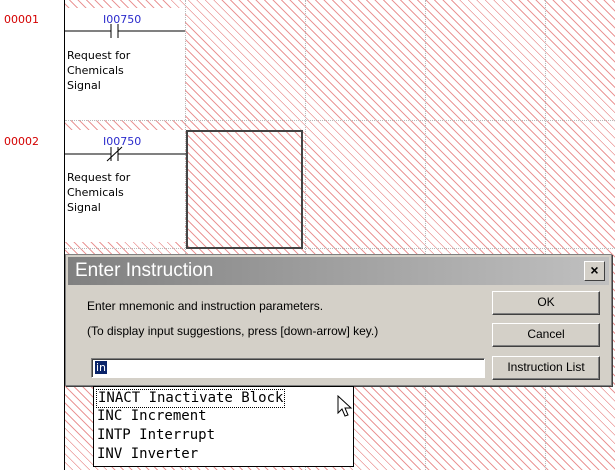  What do you see at coordinates (147, 454) in the screenshot?
I see `suggestion-item: INV Inverter` at bounding box center [147, 454].